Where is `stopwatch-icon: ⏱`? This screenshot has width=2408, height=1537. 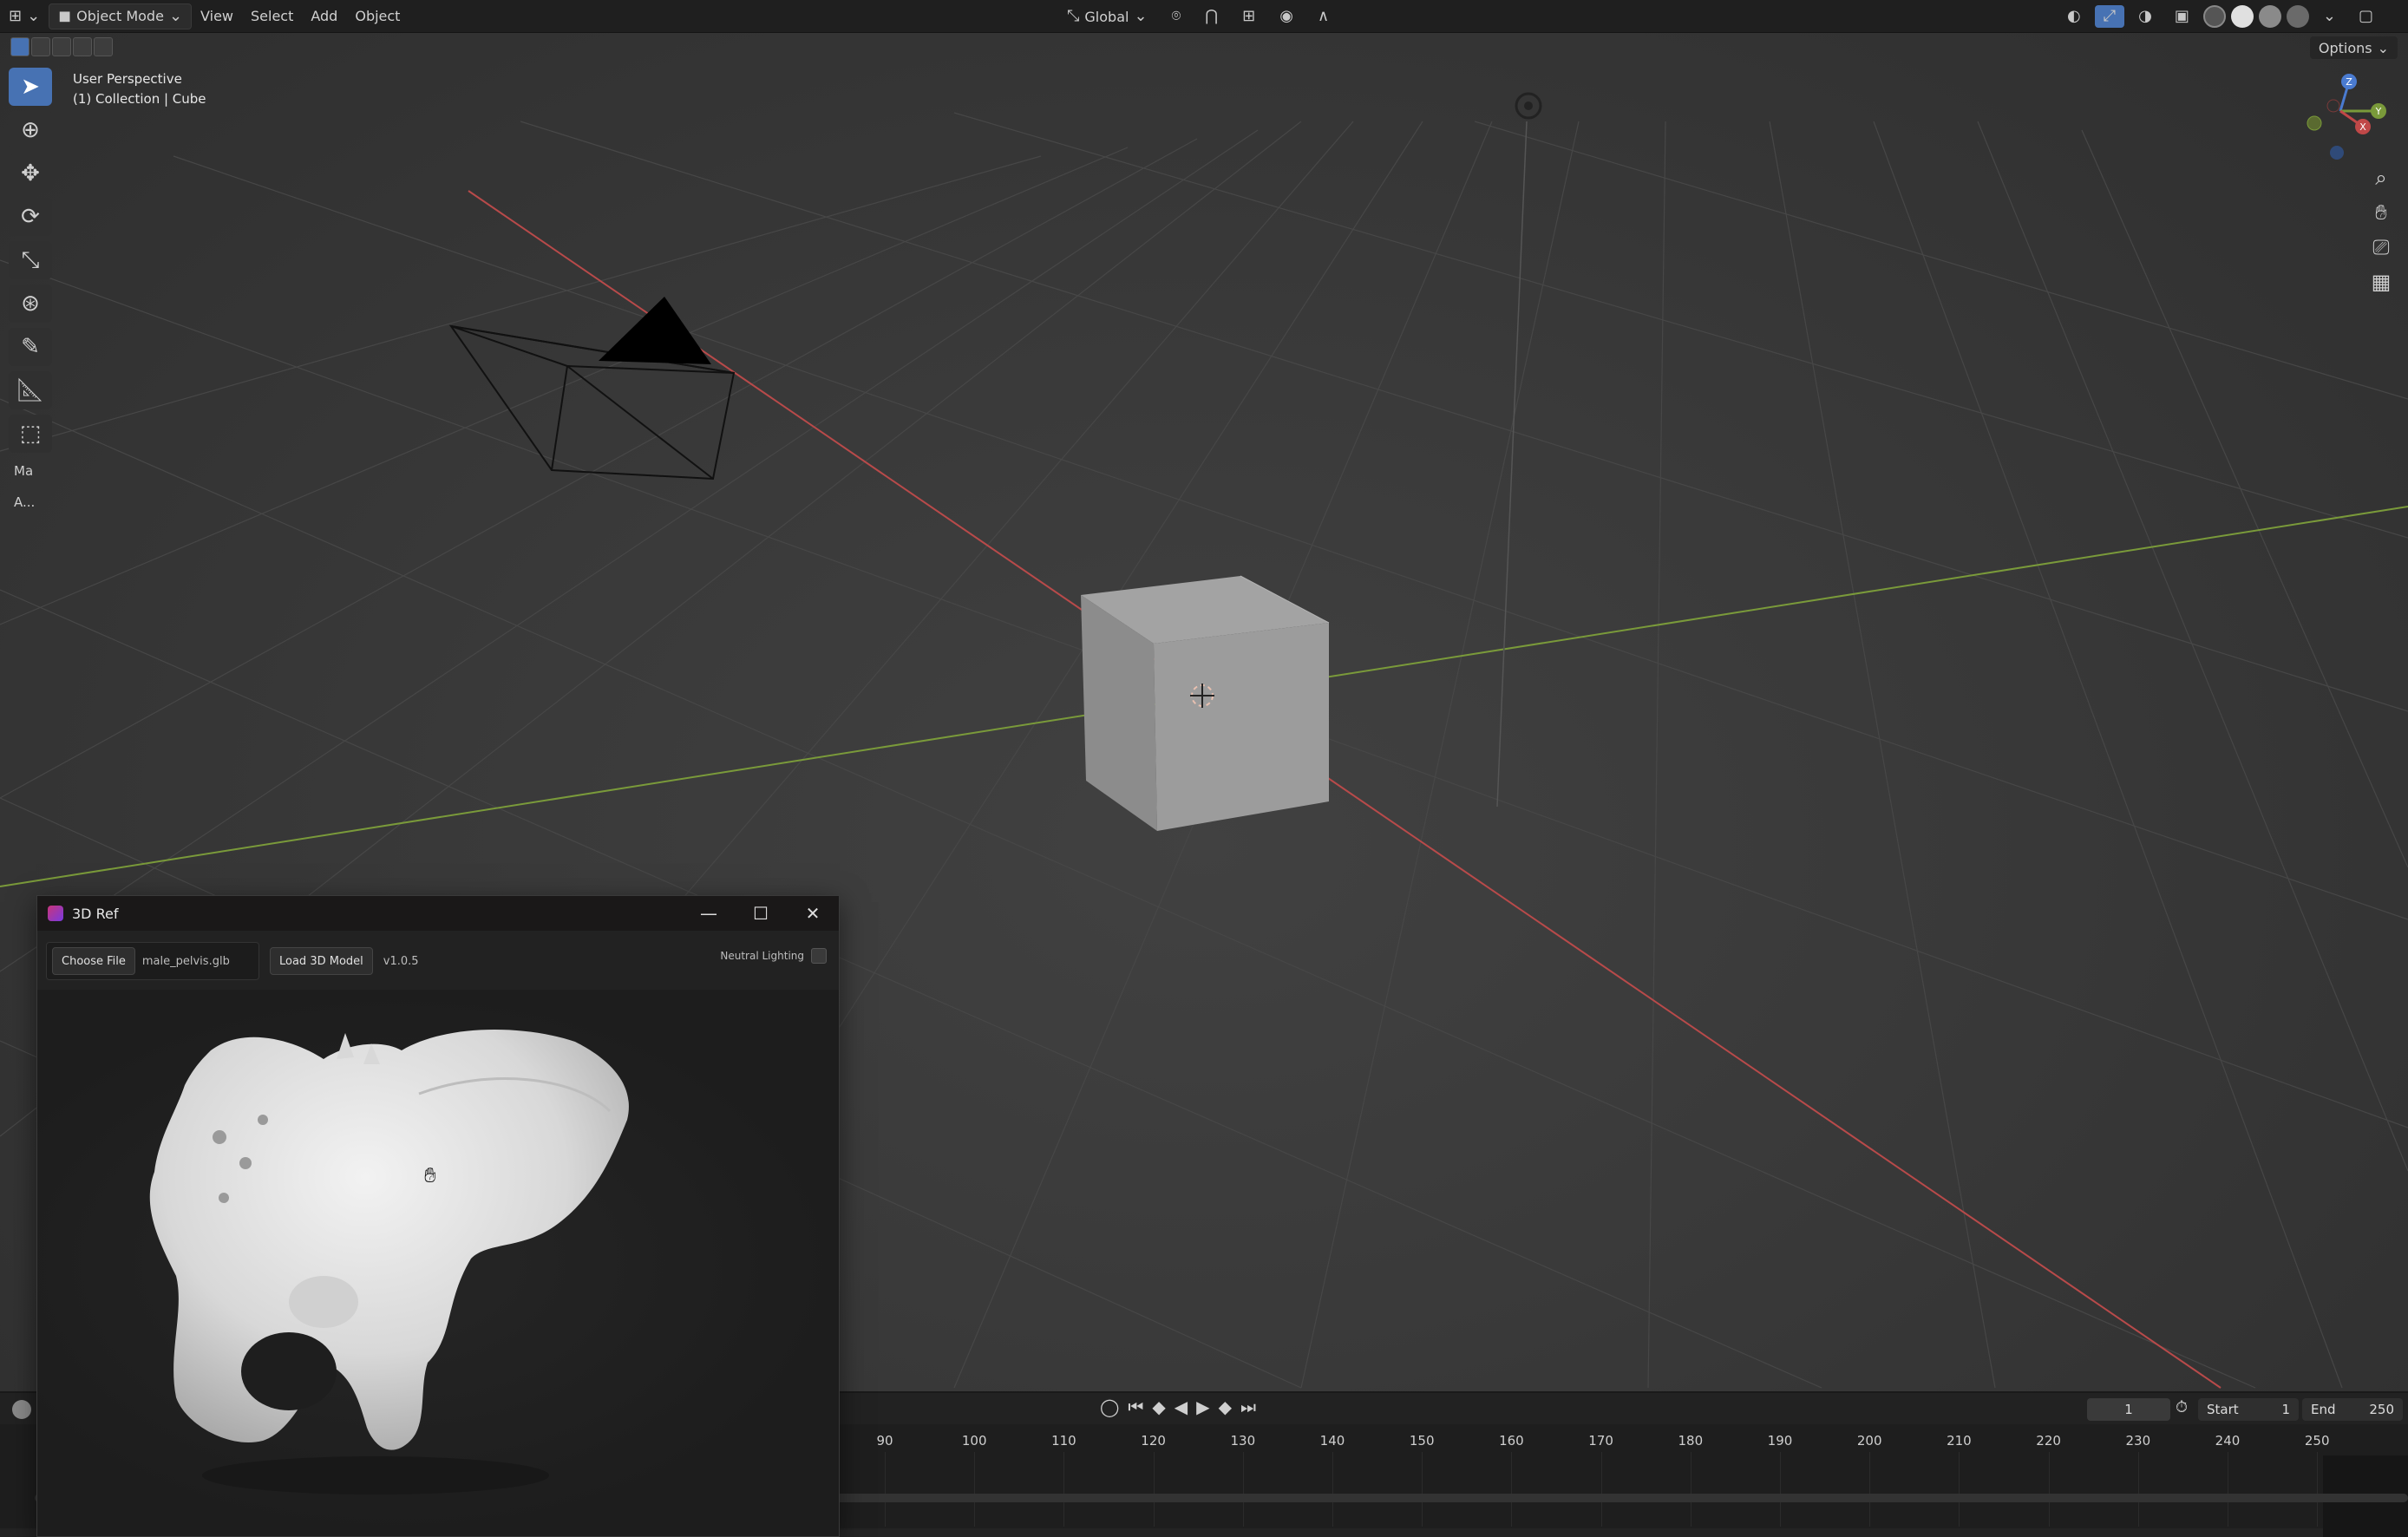
stopwatch-icon: ⏱ is located at coordinates (2182, 1407).